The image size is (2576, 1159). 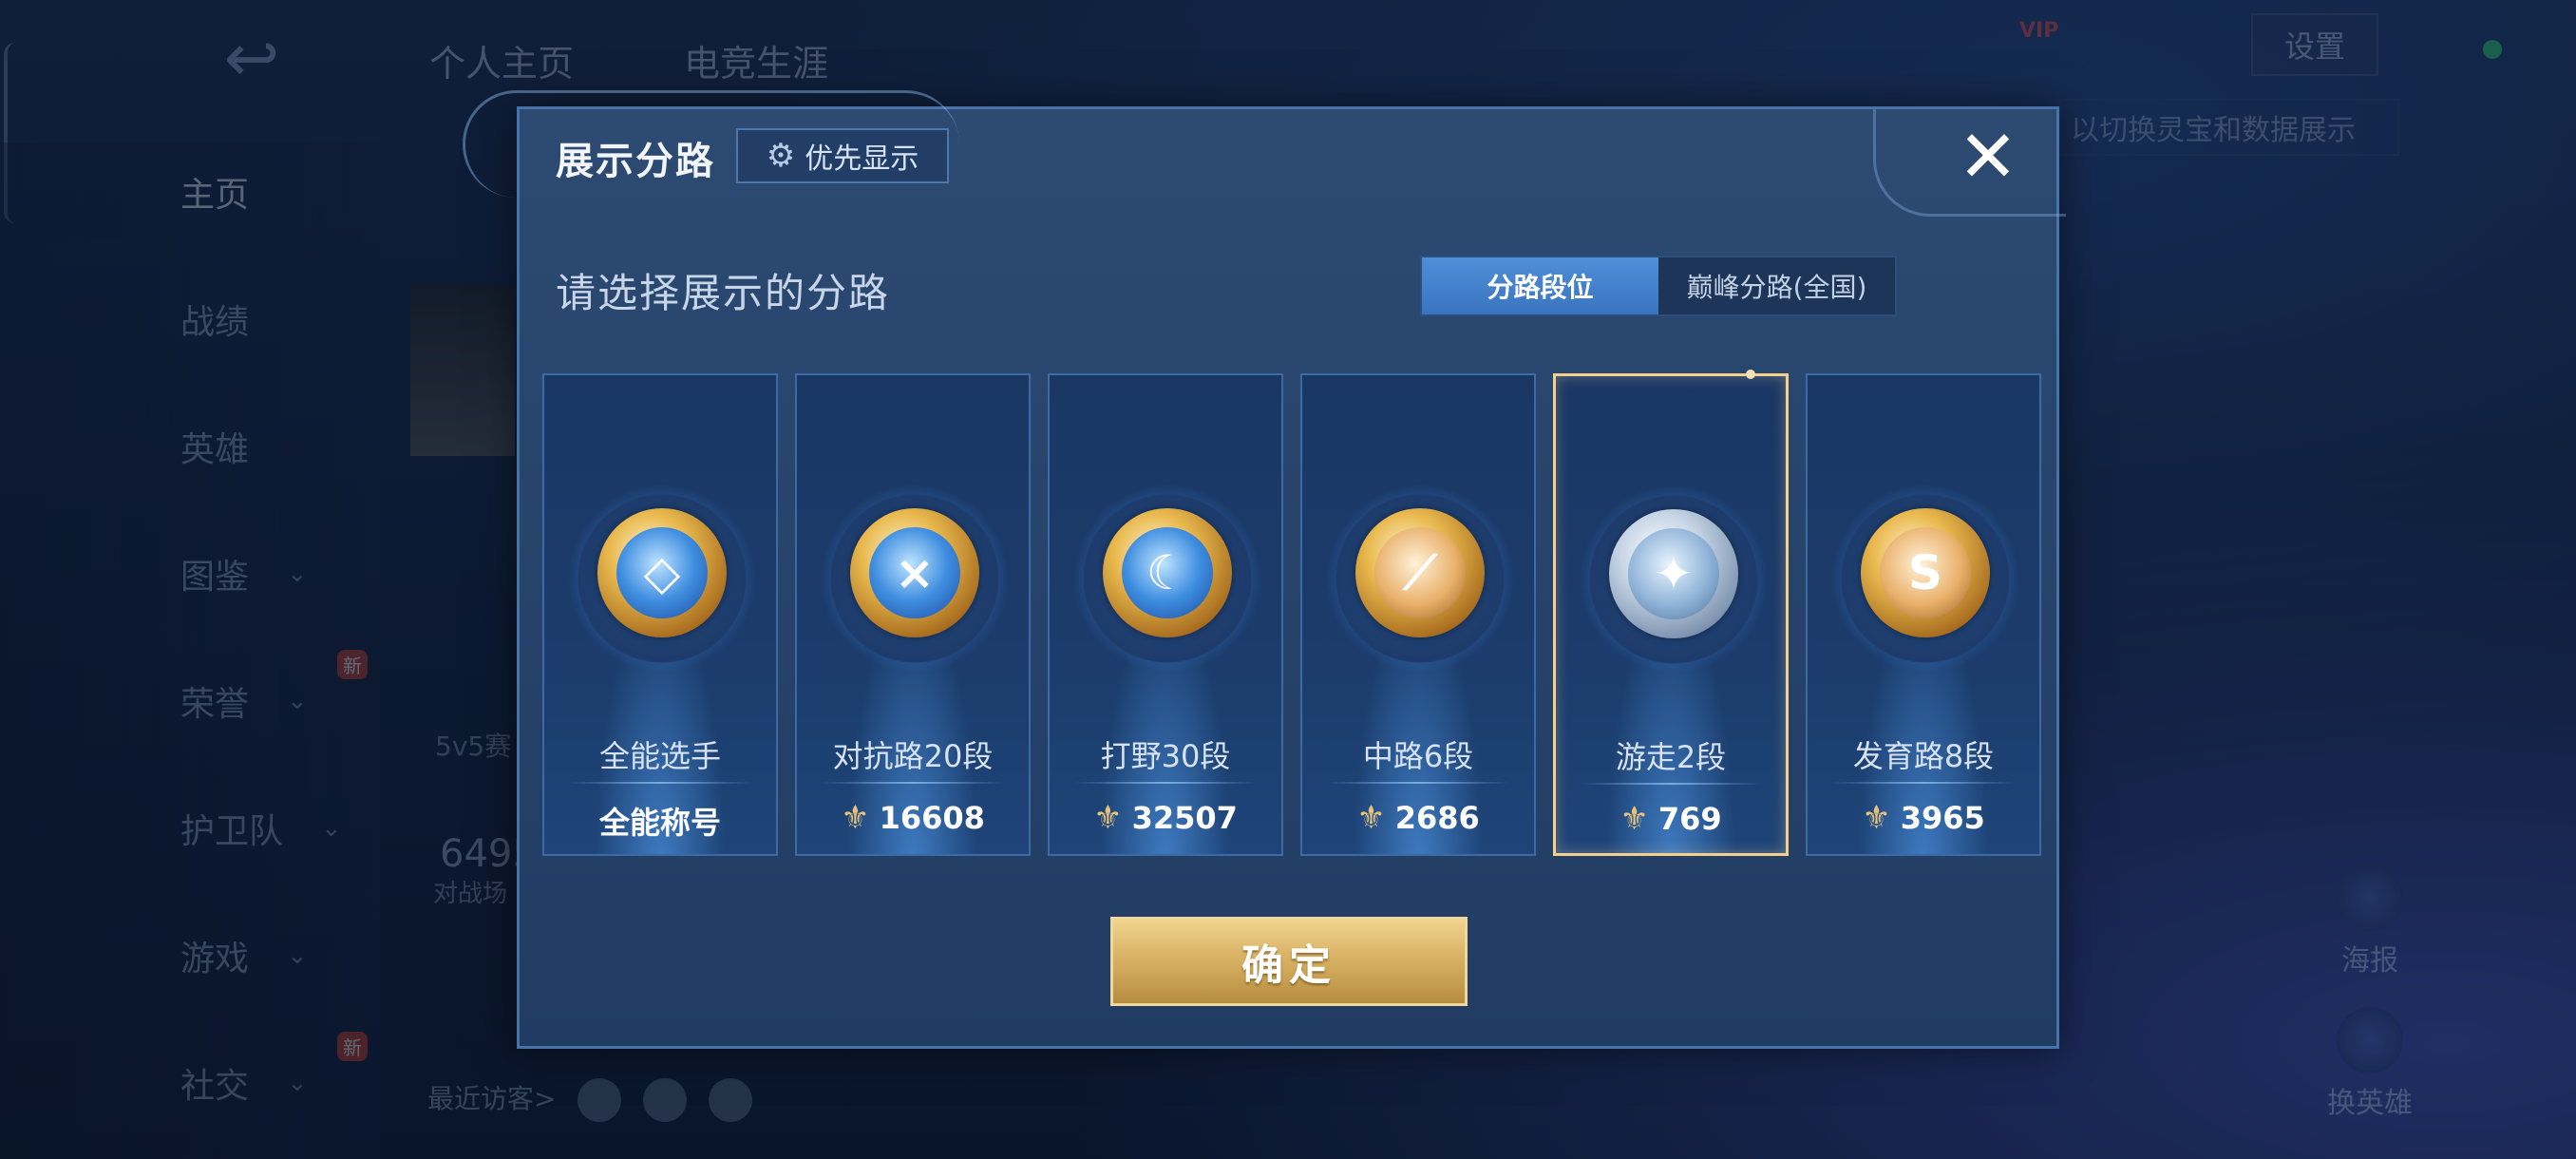 I want to click on lane-card: S 发育路8段 ⚜ 3965, so click(x=1923, y=614).